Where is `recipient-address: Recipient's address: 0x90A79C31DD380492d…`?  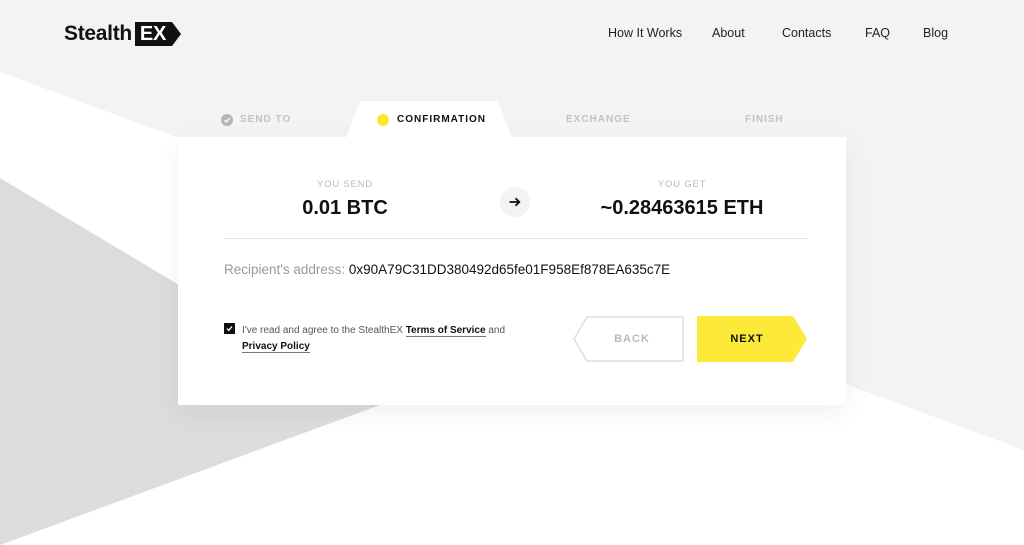 recipient-address: Recipient's address: 0x90A79C31DD380492d… is located at coordinates (447, 269).